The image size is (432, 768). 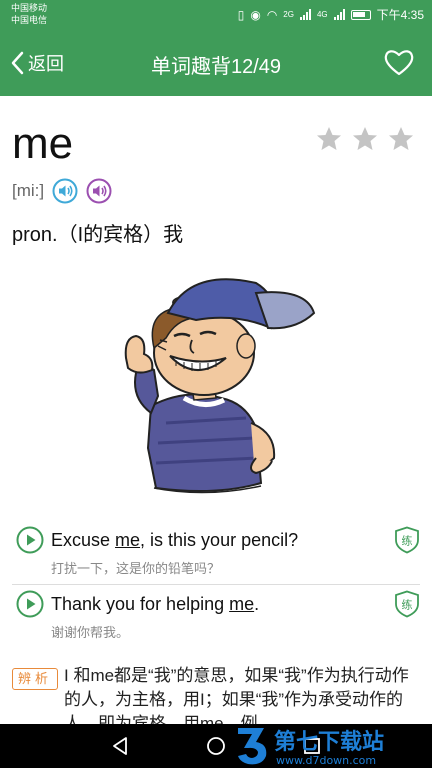 I want to click on phonetic-row: [mi:], so click(x=62, y=191).